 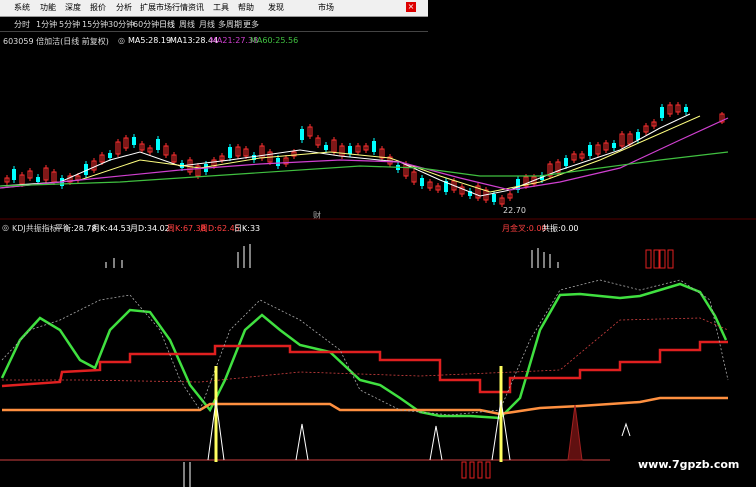 I want to click on ma13-line, so click(x=350, y=154).